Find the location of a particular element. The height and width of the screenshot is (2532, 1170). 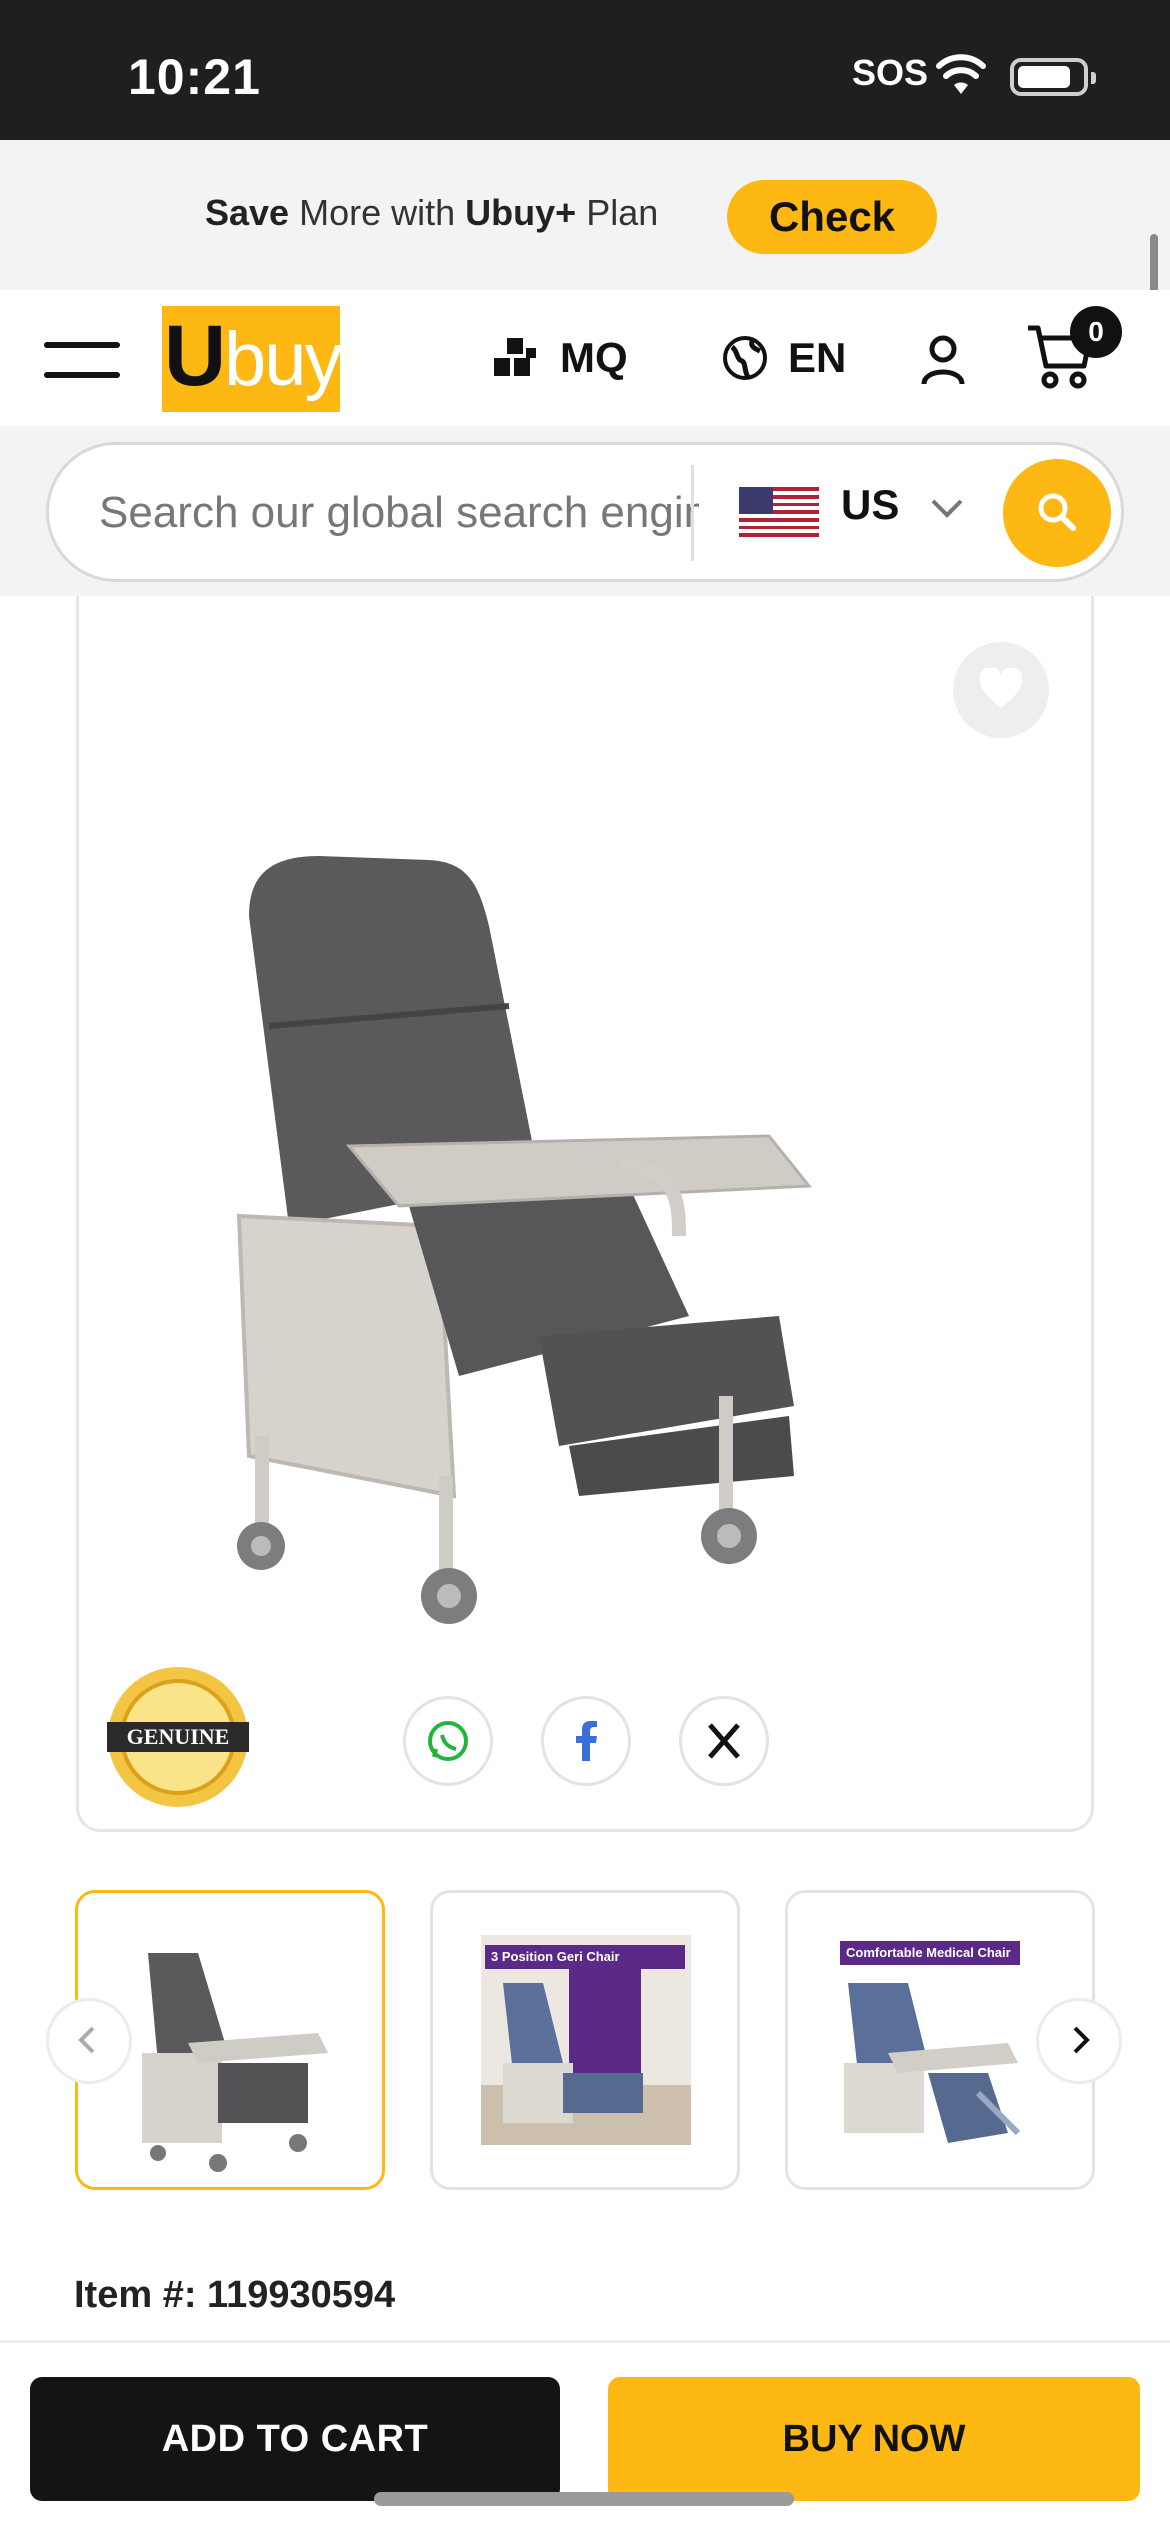

home-indicator is located at coordinates (584, 2499).